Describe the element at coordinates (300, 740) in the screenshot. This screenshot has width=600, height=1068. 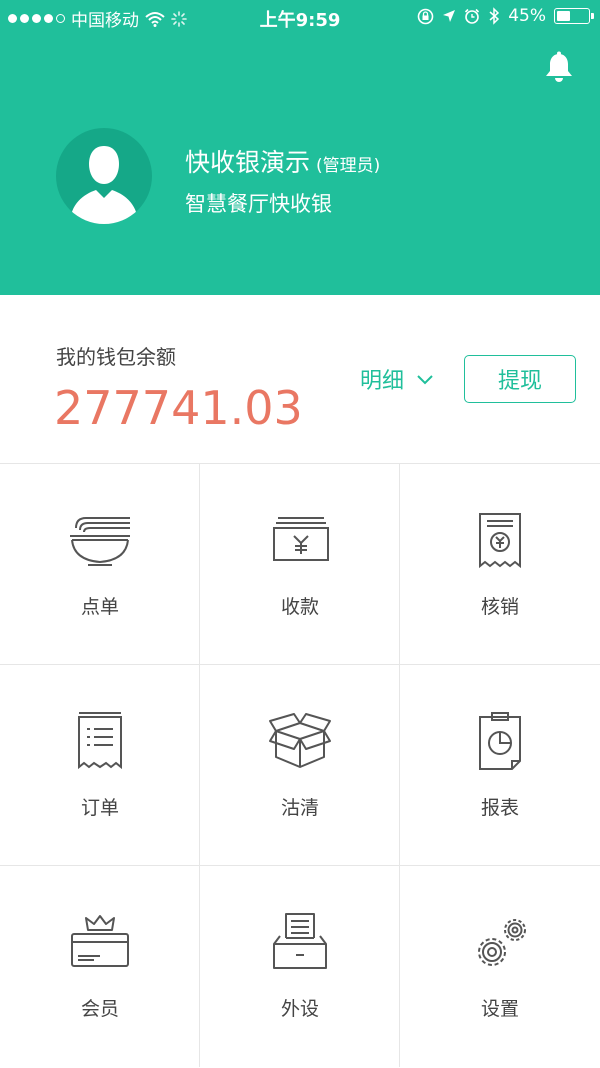
I see `open-box-icon` at that location.